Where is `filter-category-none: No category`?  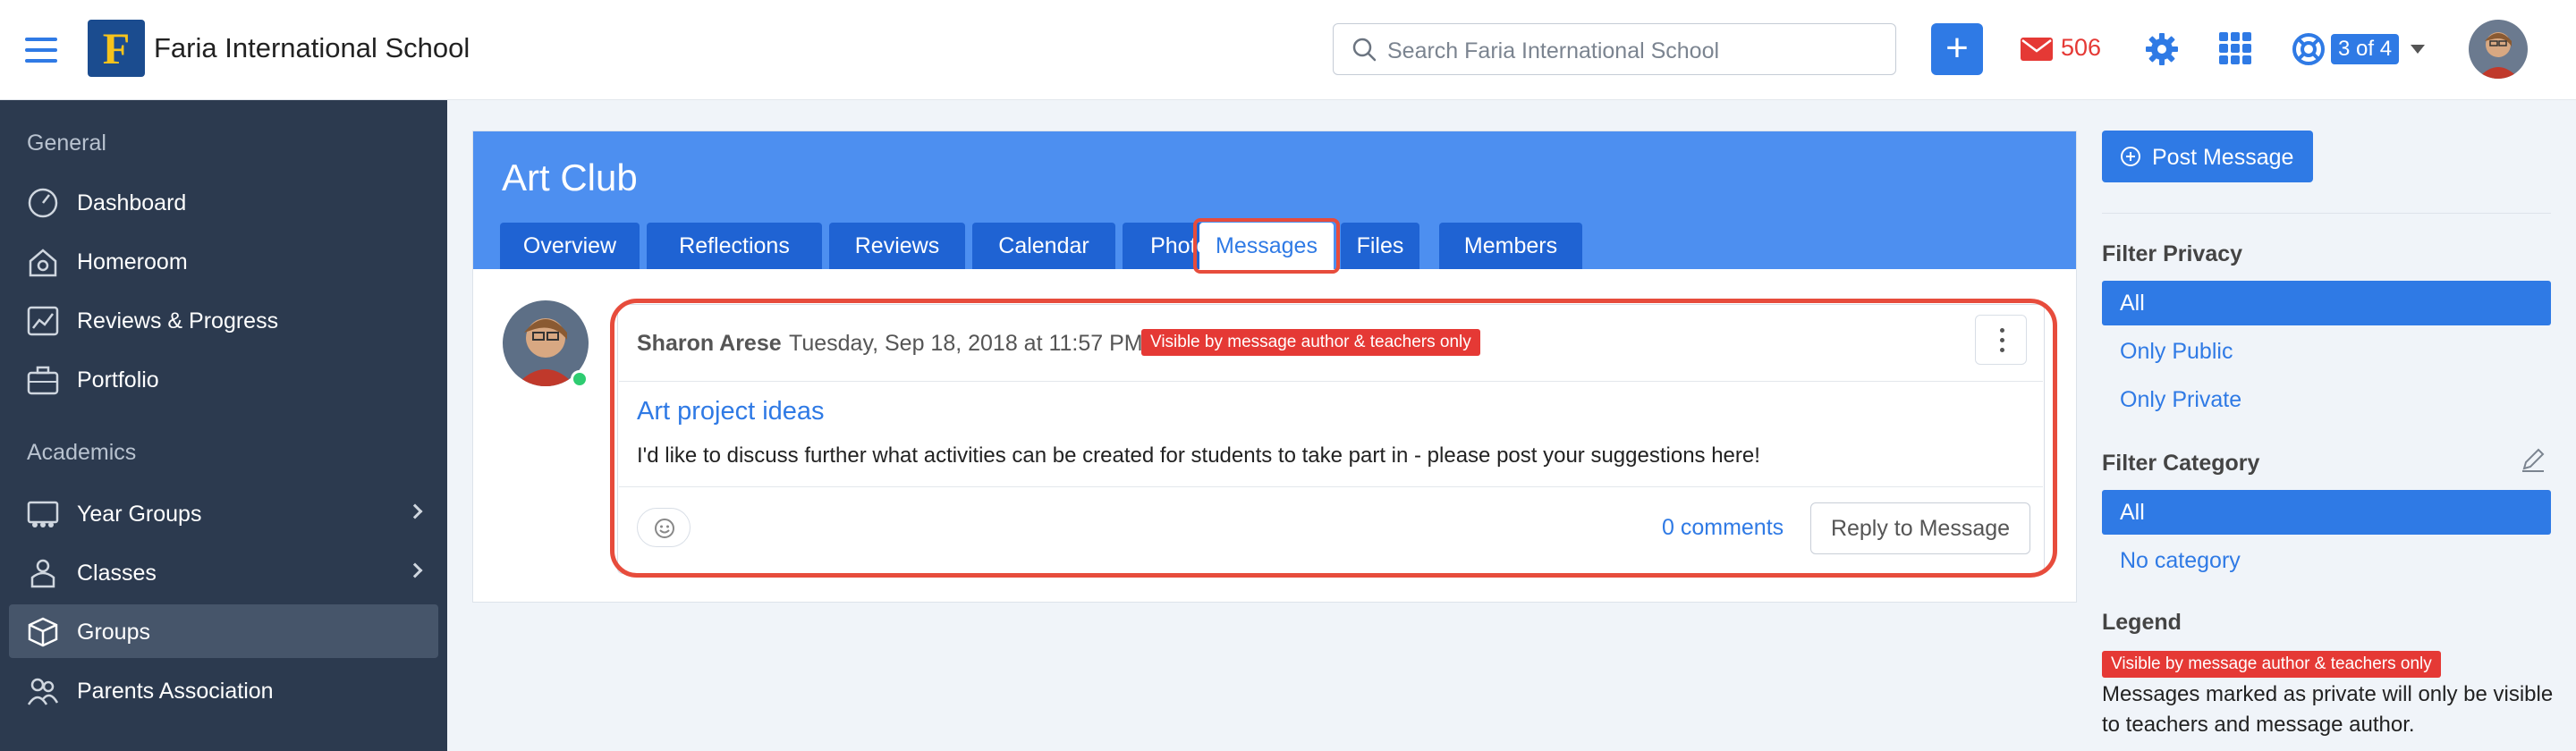 filter-category-none: No category is located at coordinates (2326, 560).